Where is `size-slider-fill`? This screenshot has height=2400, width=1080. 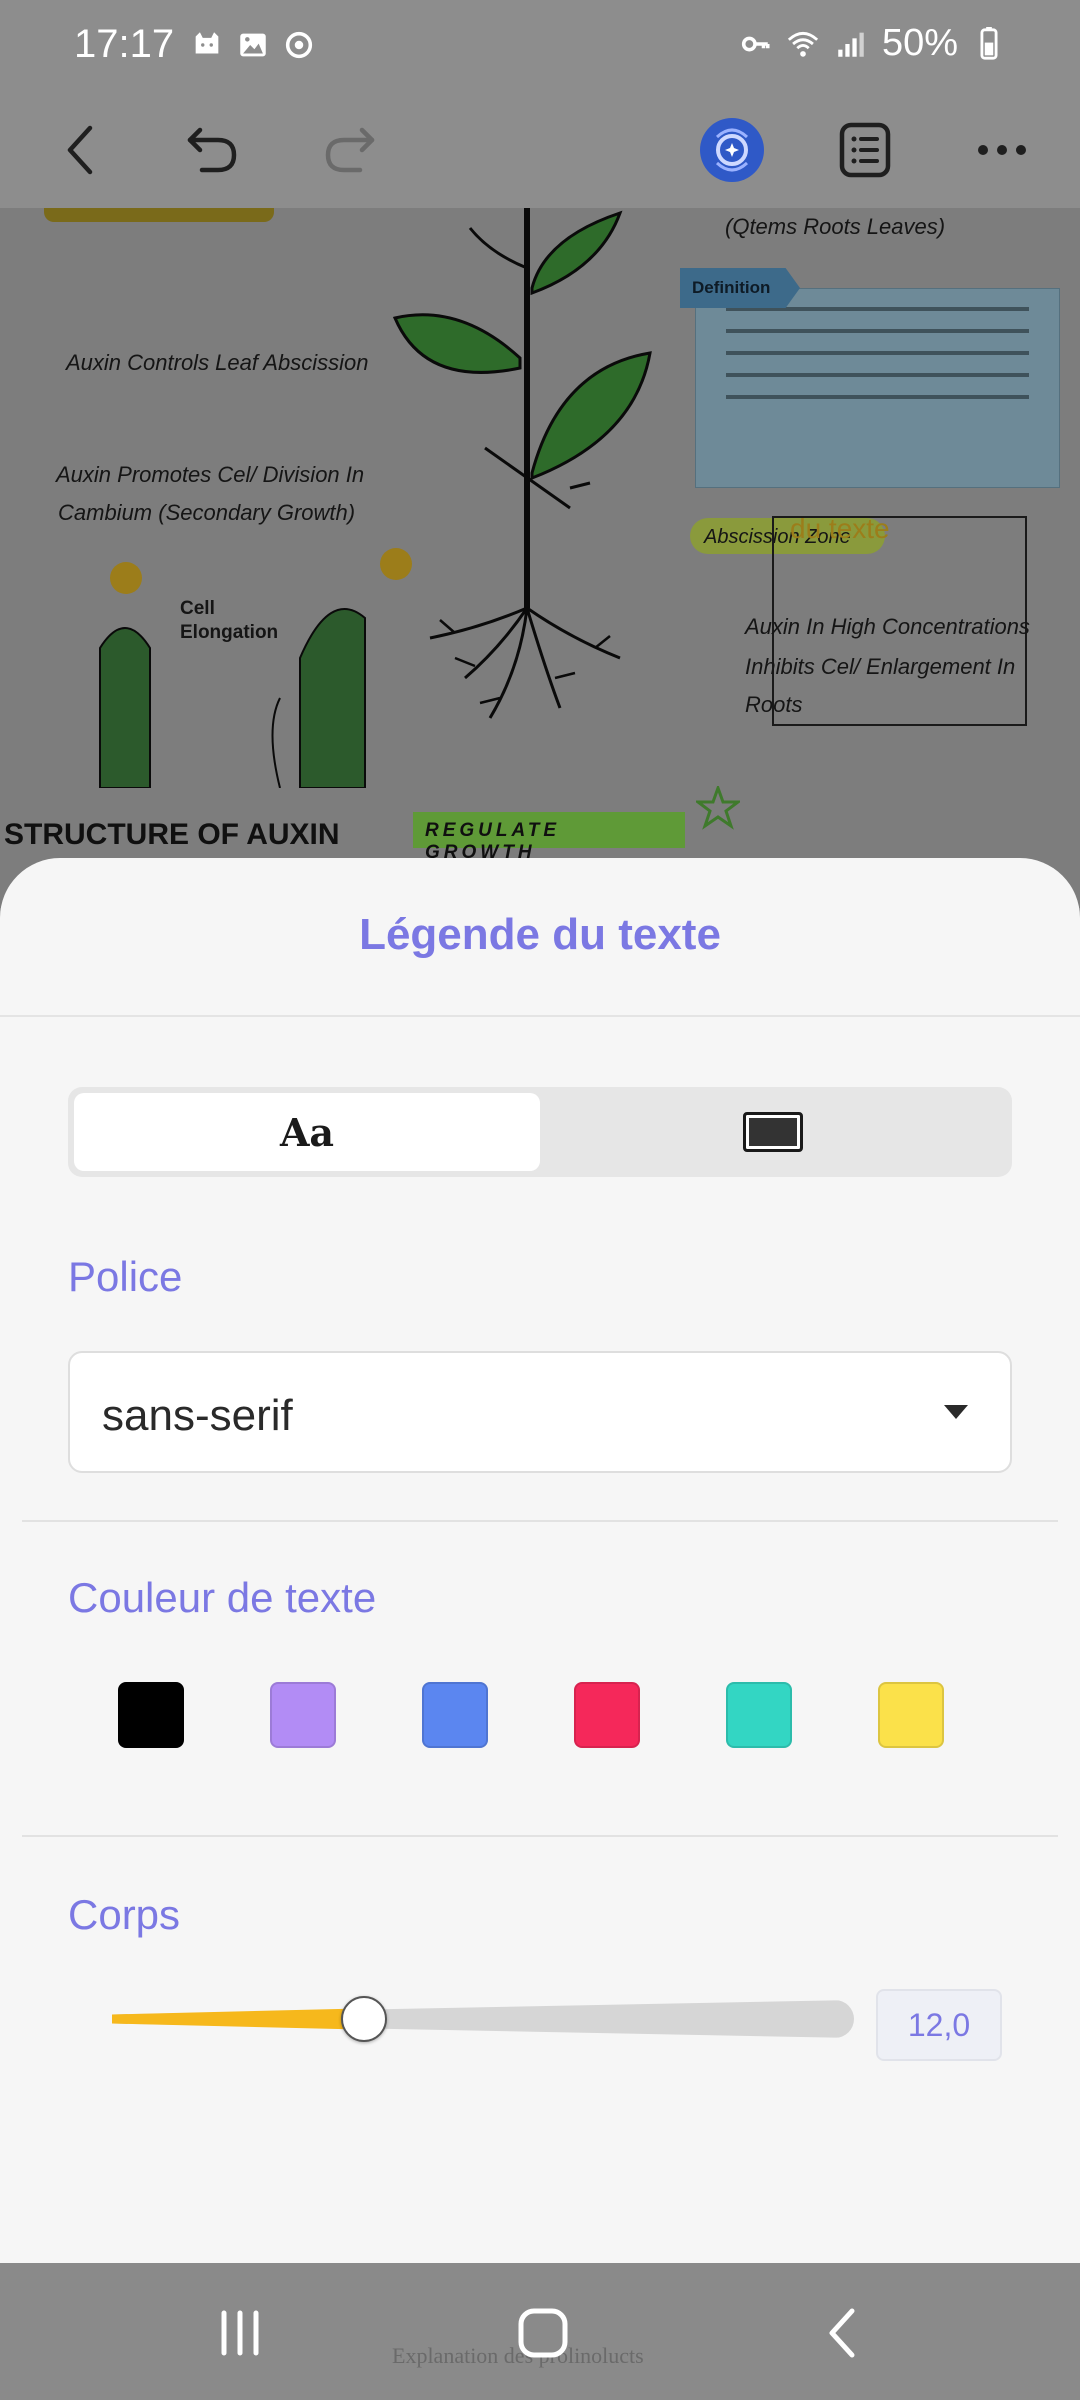 size-slider-fill is located at coordinates (238, 2019).